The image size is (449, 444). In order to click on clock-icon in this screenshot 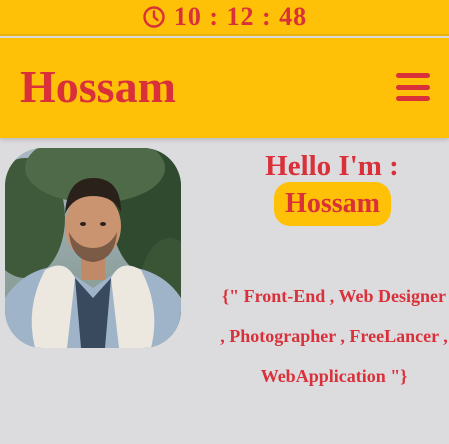, I will do `click(154, 17)`.